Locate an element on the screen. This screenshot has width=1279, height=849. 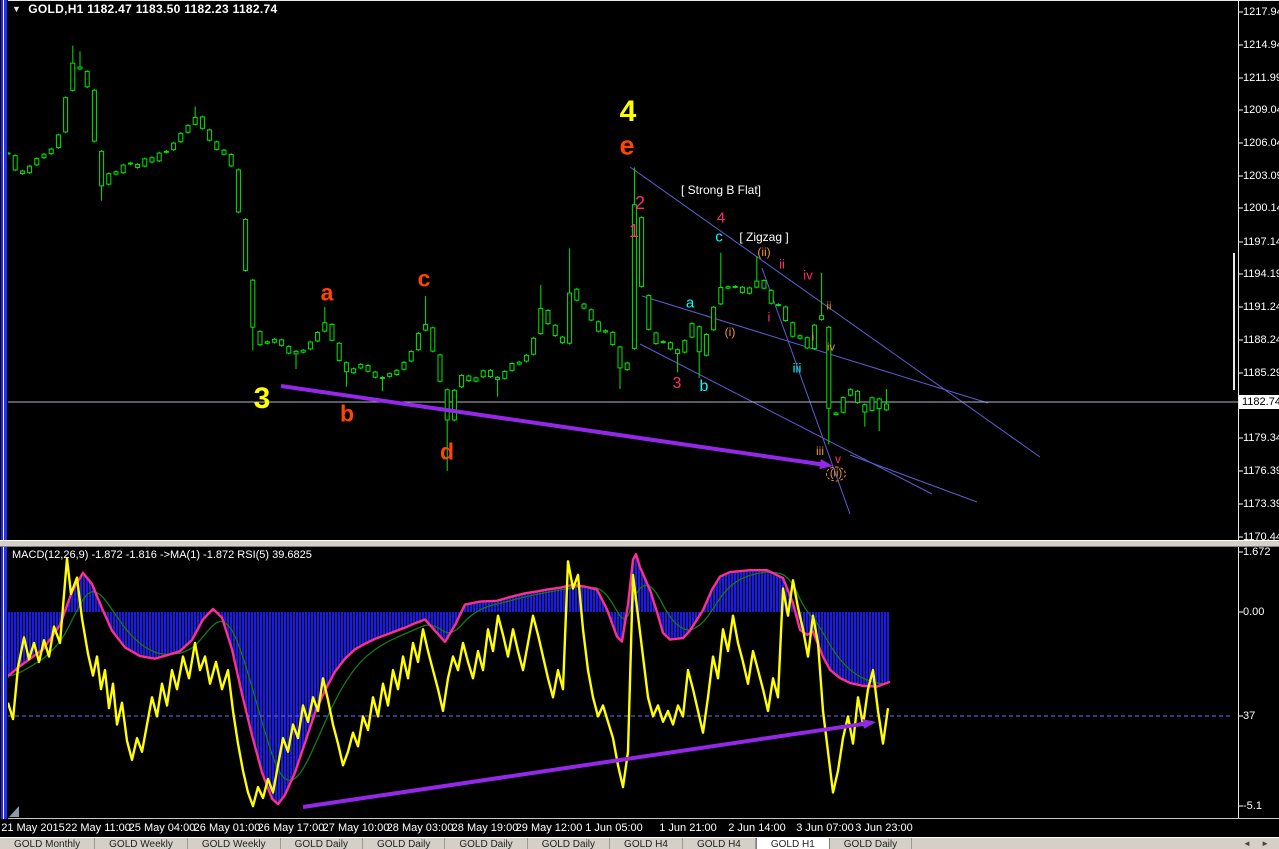
time-tick: 2 Jun 14:00 is located at coordinates (757, 828).